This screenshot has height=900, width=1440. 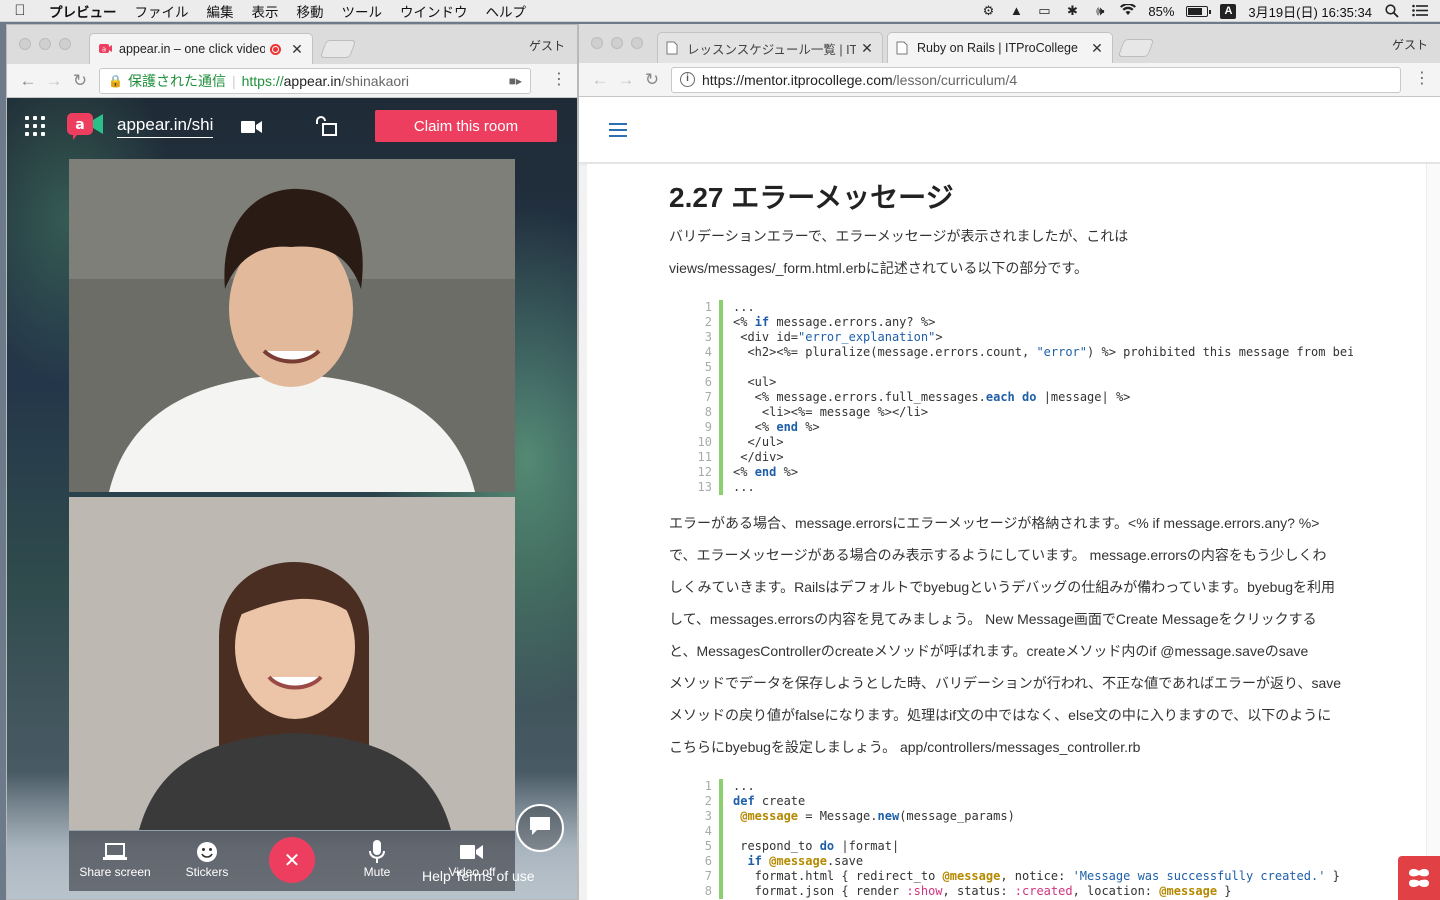 What do you see at coordinates (85, 125) in the screenshot?
I see `appear-in-logo: a` at bounding box center [85, 125].